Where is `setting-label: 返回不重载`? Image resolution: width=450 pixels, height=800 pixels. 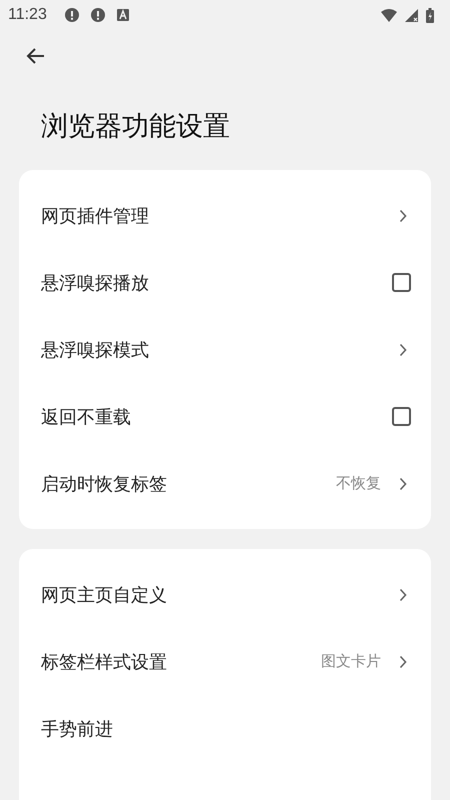
setting-label: 返回不重载 is located at coordinates (86, 417).